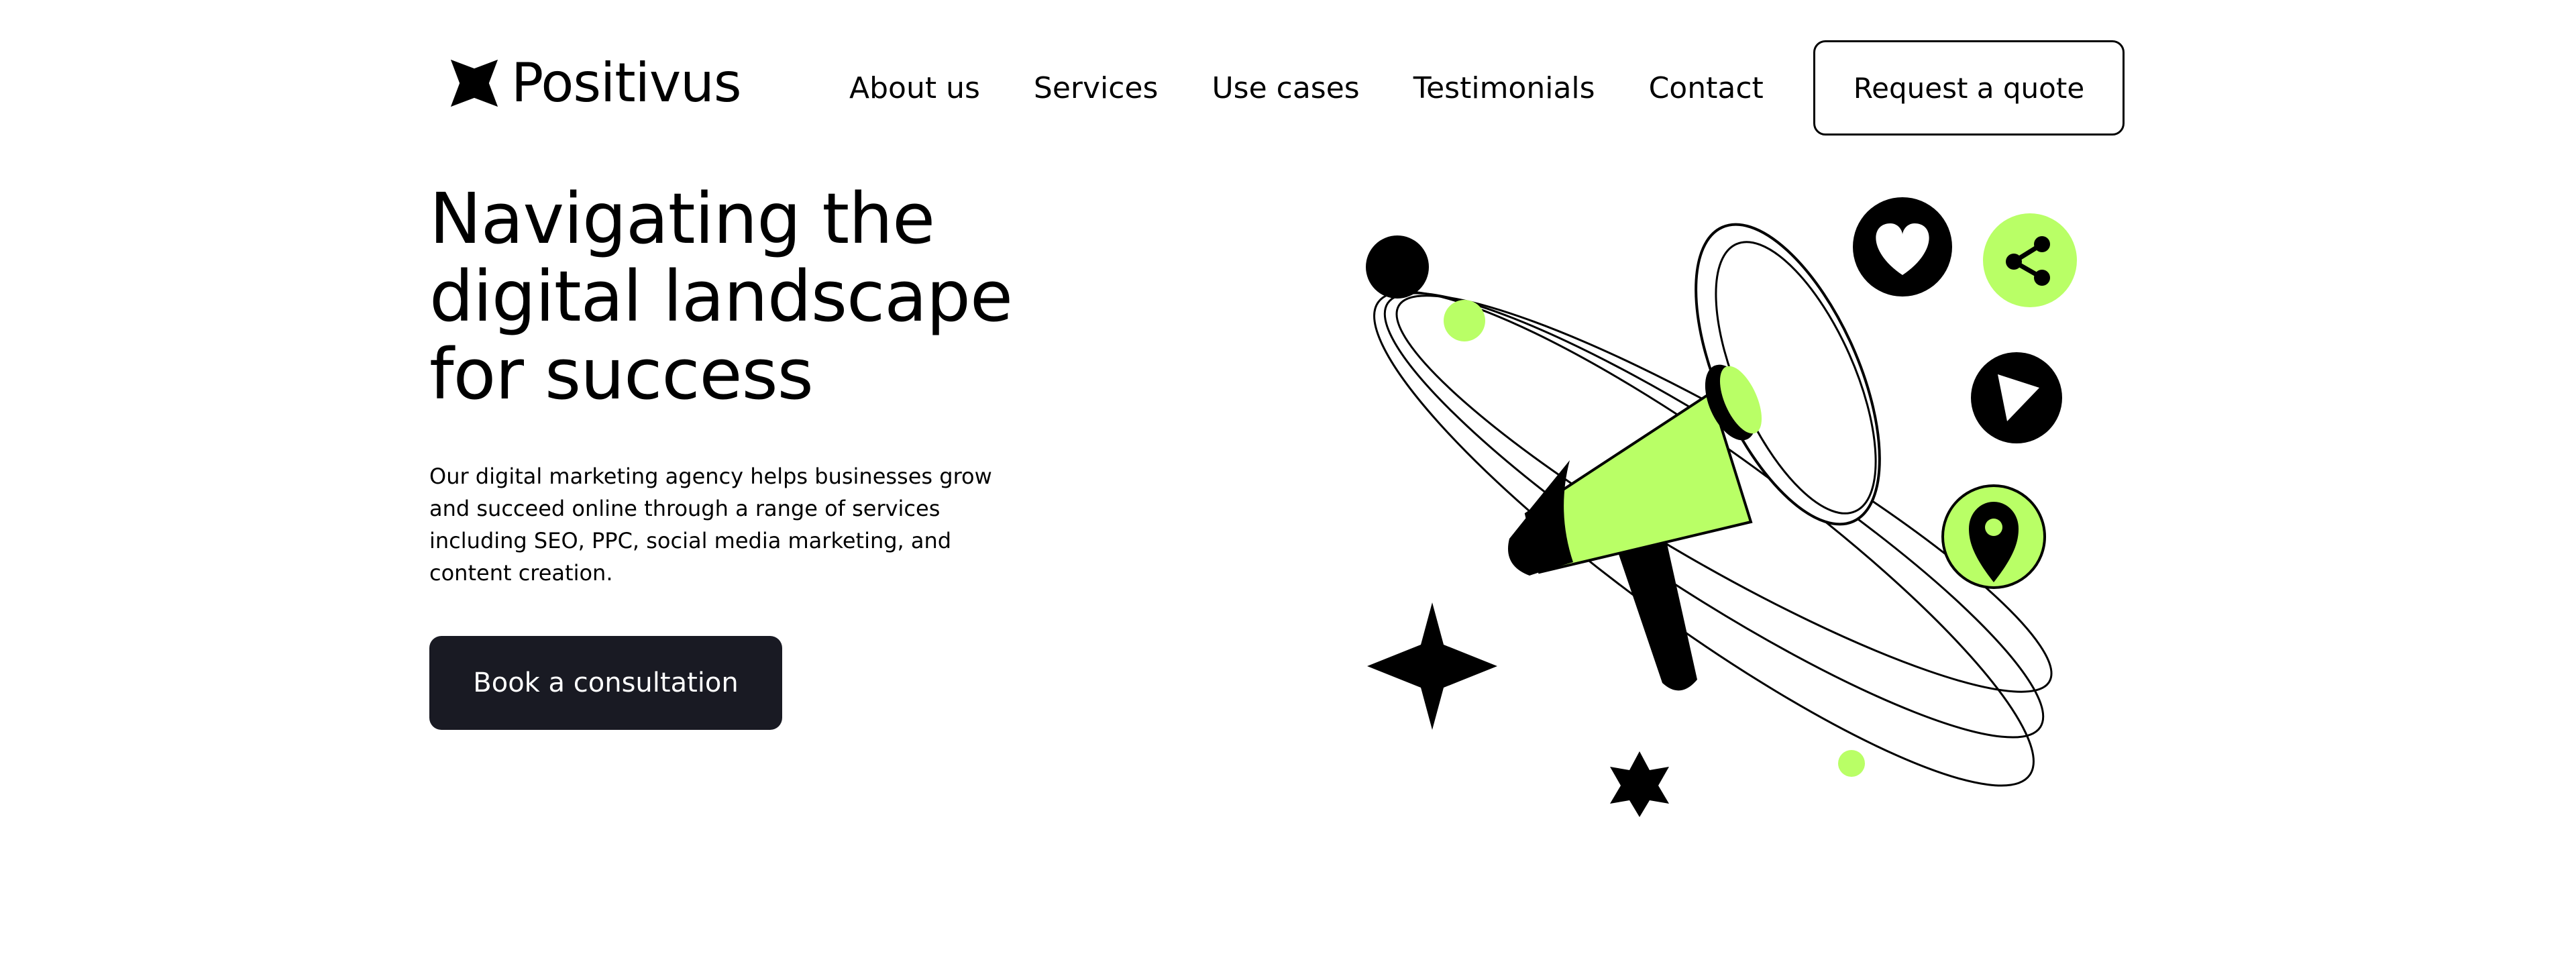 This screenshot has width=2576, height=966. What do you see at coordinates (2016, 397) in the screenshot?
I see `play-icon` at bounding box center [2016, 397].